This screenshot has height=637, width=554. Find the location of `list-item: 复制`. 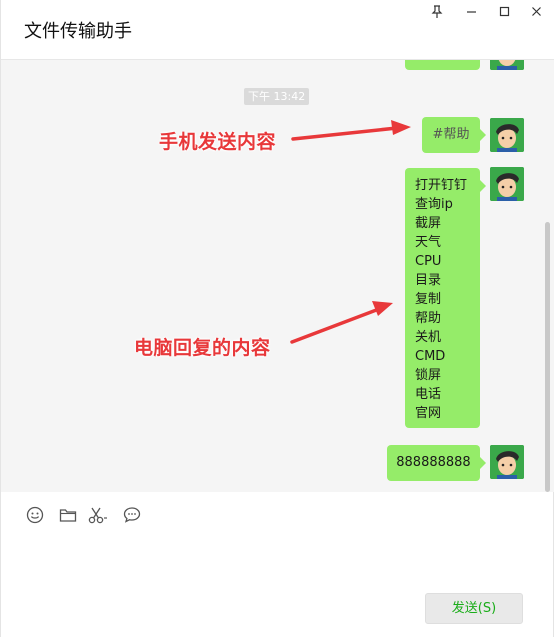

list-item: 复制 is located at coordinates (428, 299).